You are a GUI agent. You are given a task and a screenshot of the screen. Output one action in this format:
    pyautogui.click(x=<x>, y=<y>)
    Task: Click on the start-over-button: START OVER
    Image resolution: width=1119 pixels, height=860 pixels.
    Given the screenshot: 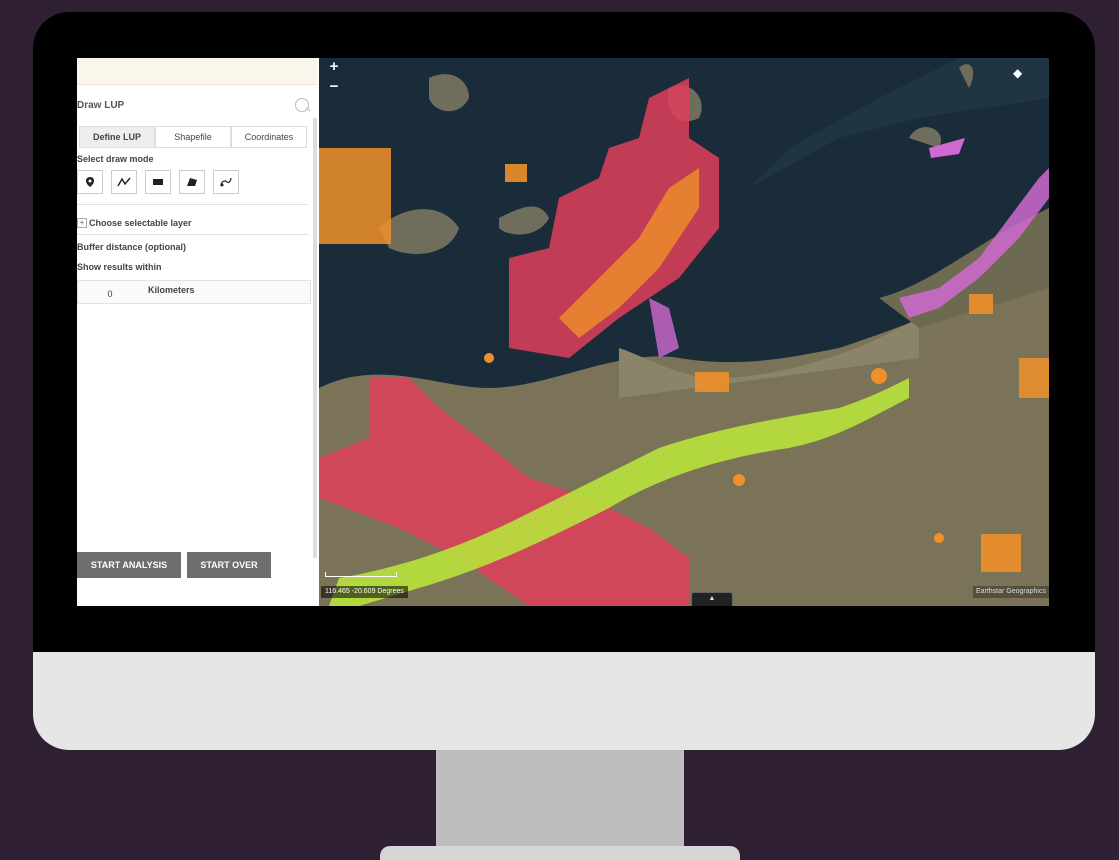 What is the action you would take?
    pyautogui.click(x=229, y=565)
    